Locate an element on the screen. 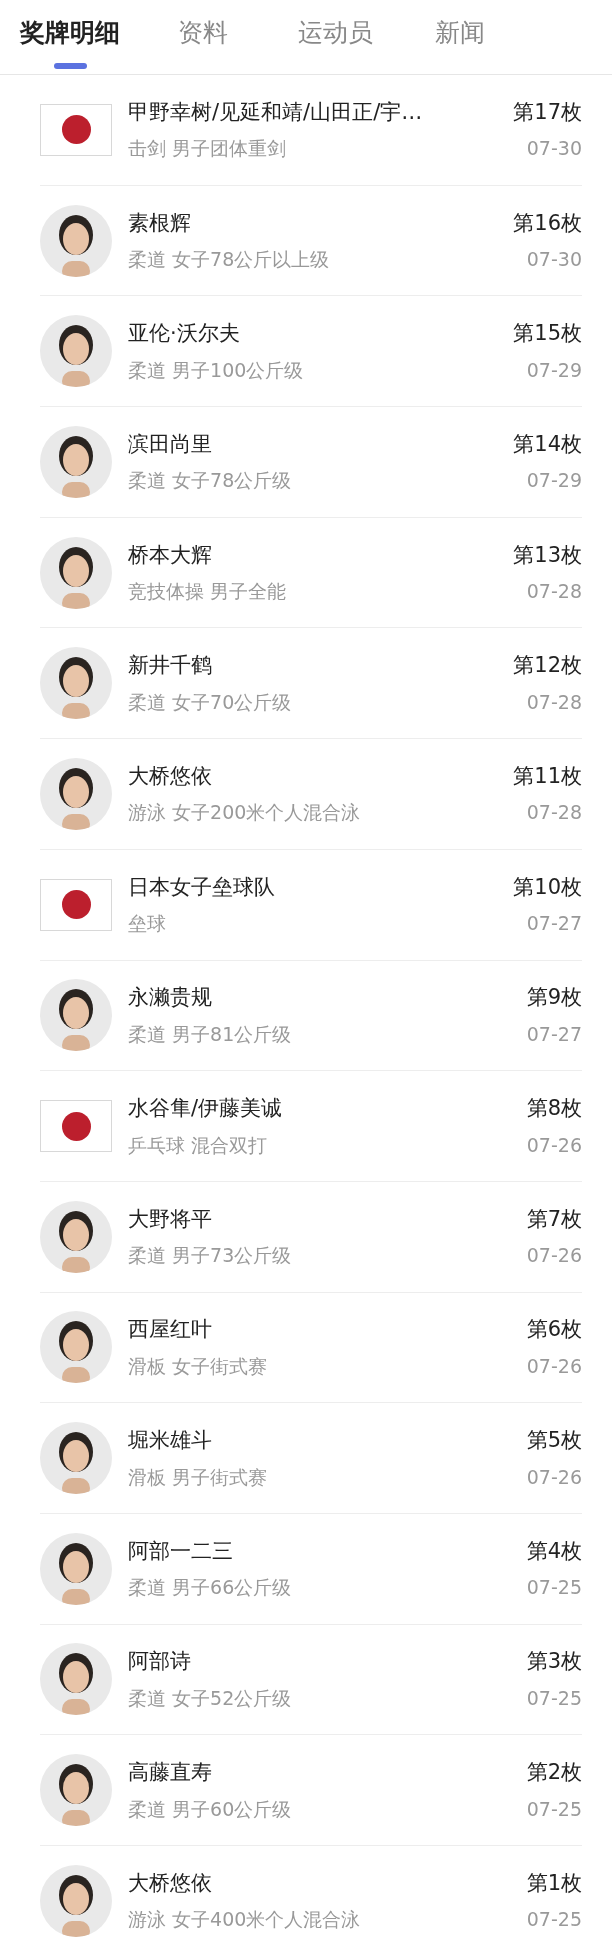  athlete-name: 大野将平 is located at coordinates (170, 1219).